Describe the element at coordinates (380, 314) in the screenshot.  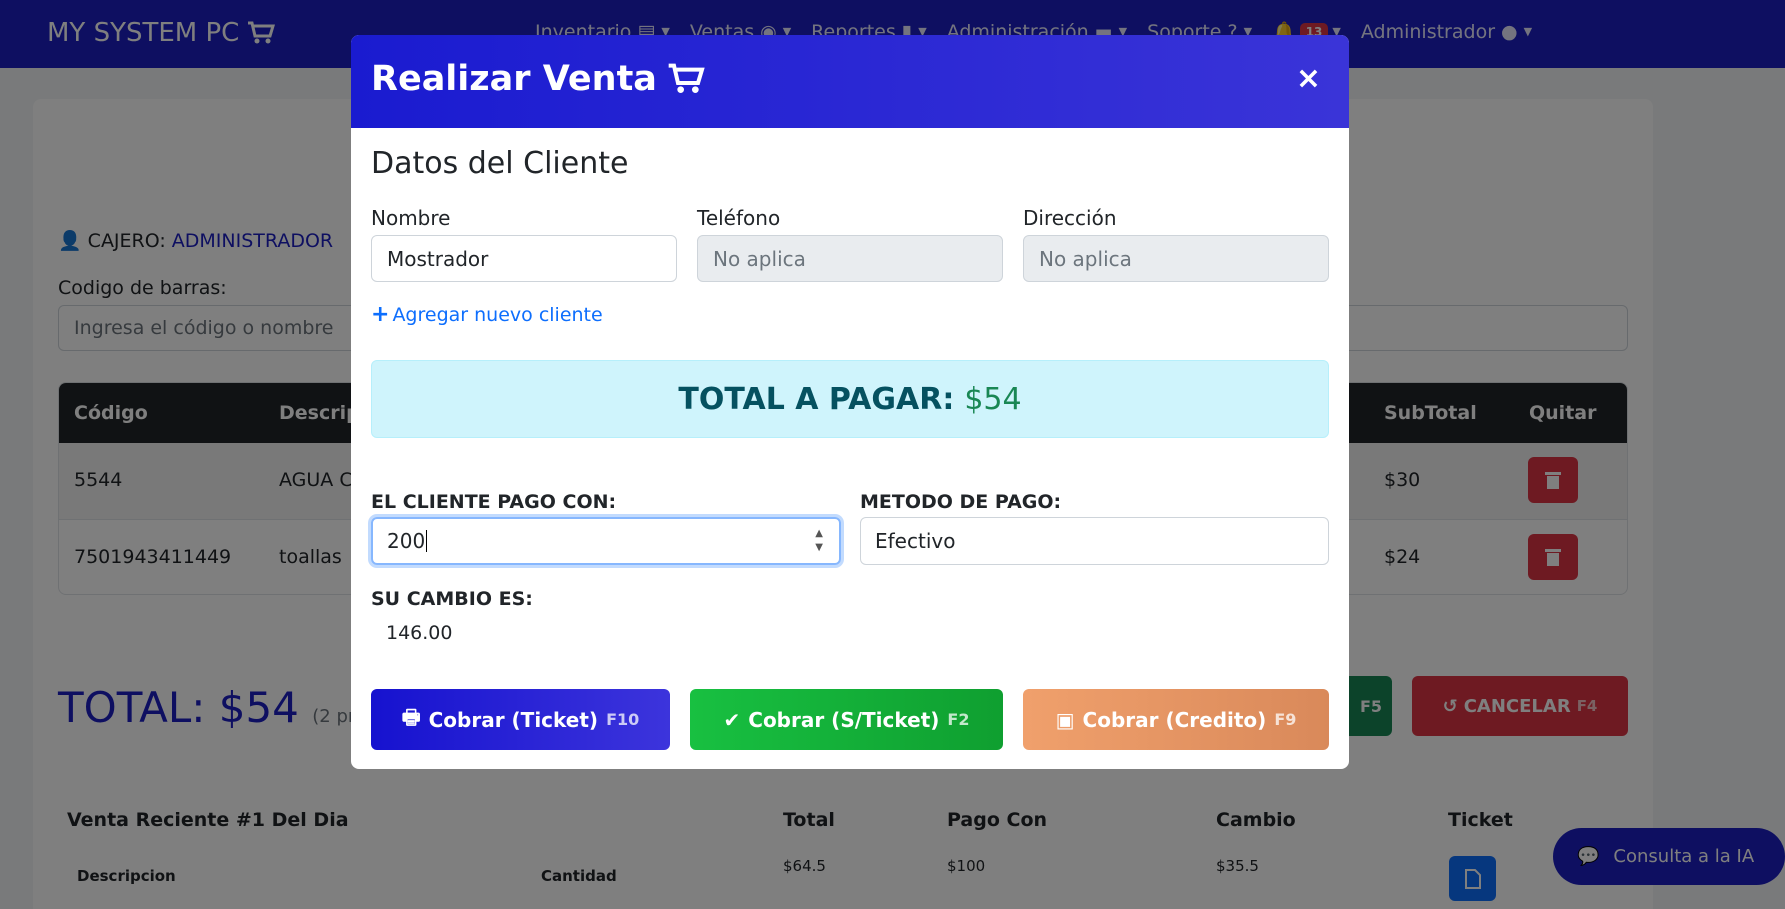
I see `plus-icon: +` at that location.